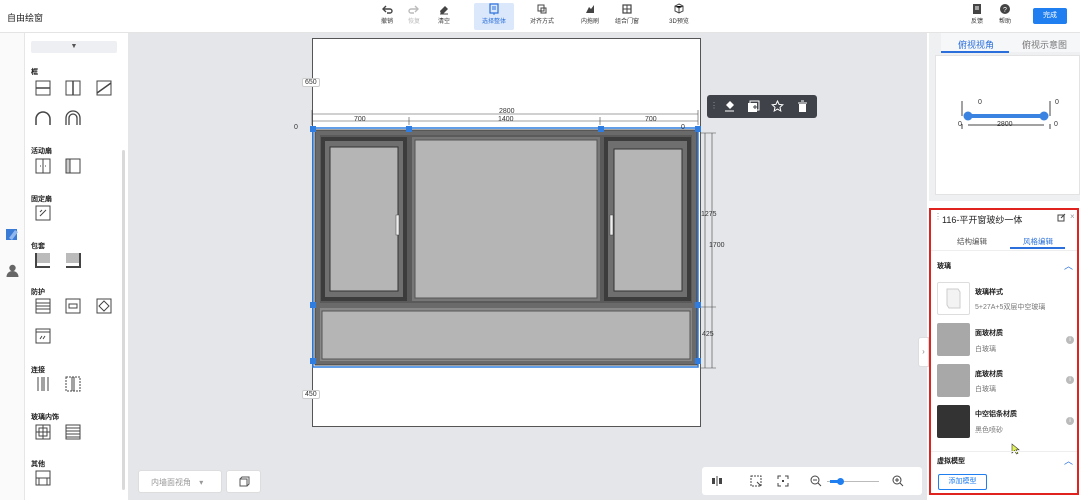  Describe the element at coordinates (43, 478) in the screenshot. I see `other-component-icon` at that location.